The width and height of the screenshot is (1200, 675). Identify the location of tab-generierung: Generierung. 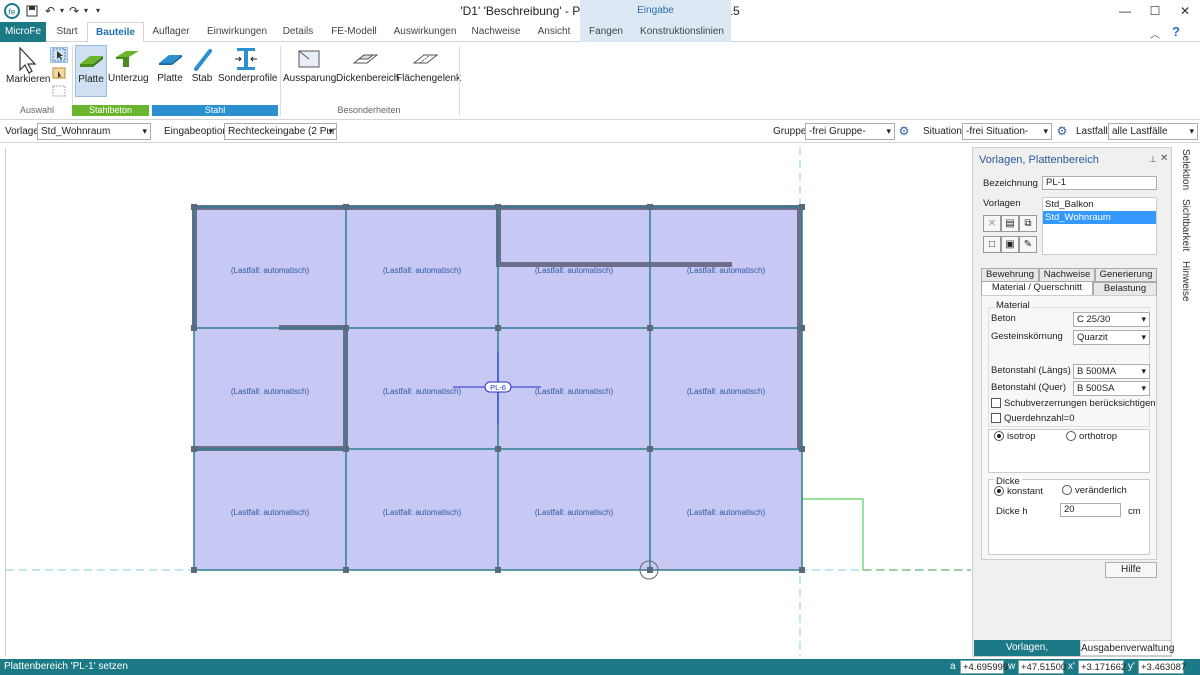
(1126, 275).